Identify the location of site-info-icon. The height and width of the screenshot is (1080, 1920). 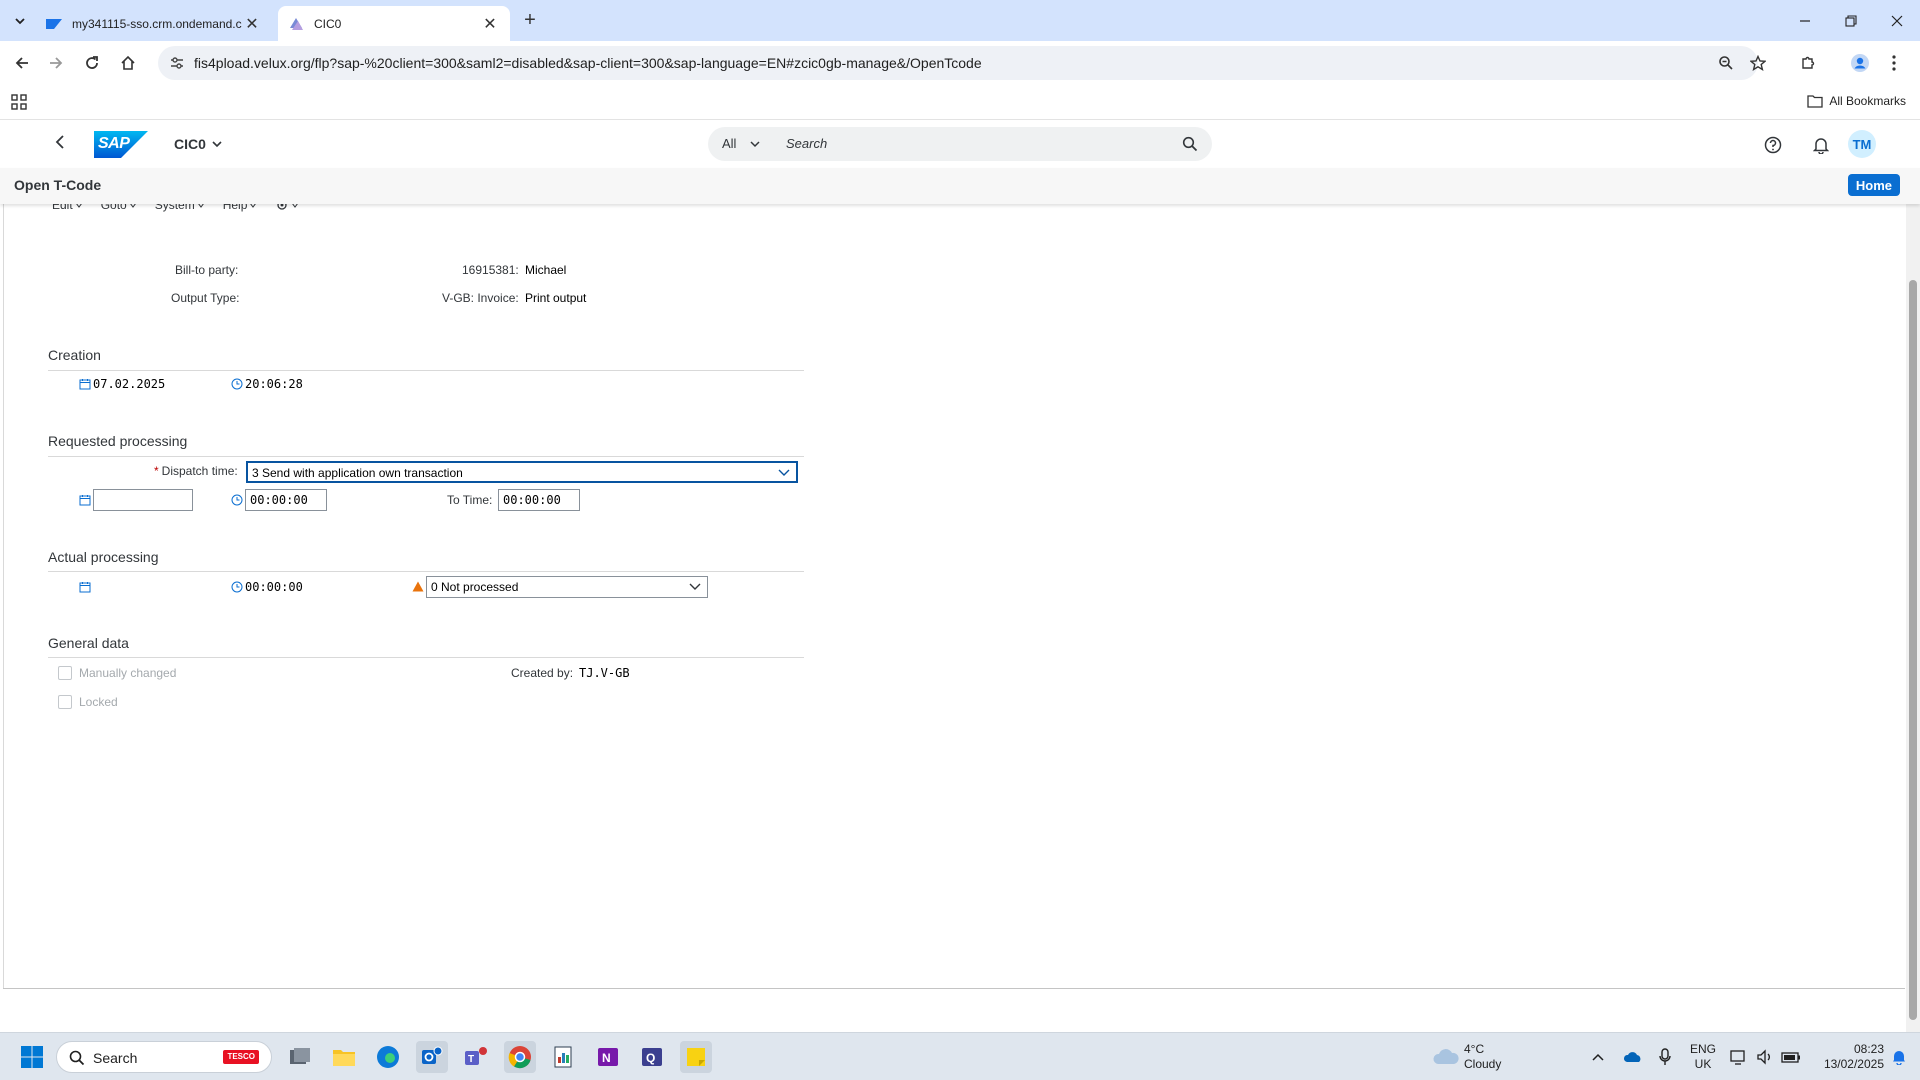
(177, 63).